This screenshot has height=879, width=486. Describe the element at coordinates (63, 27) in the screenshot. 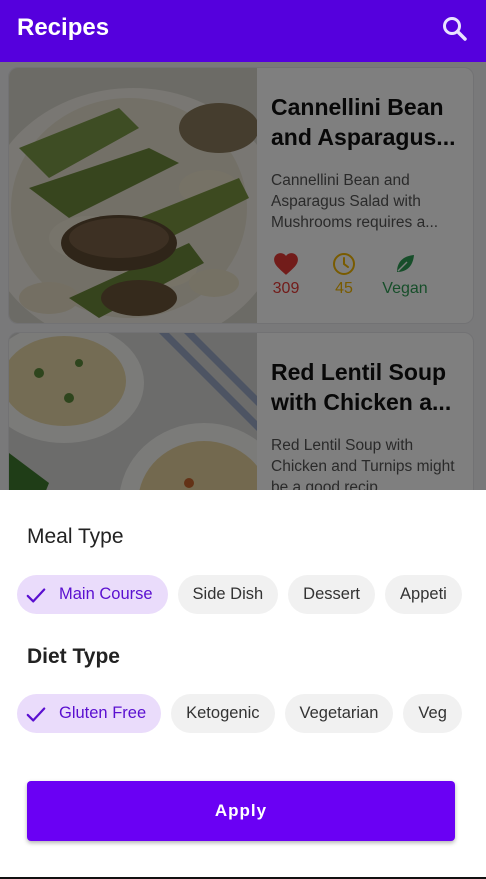

I see `app-title: Recipes` at that location.